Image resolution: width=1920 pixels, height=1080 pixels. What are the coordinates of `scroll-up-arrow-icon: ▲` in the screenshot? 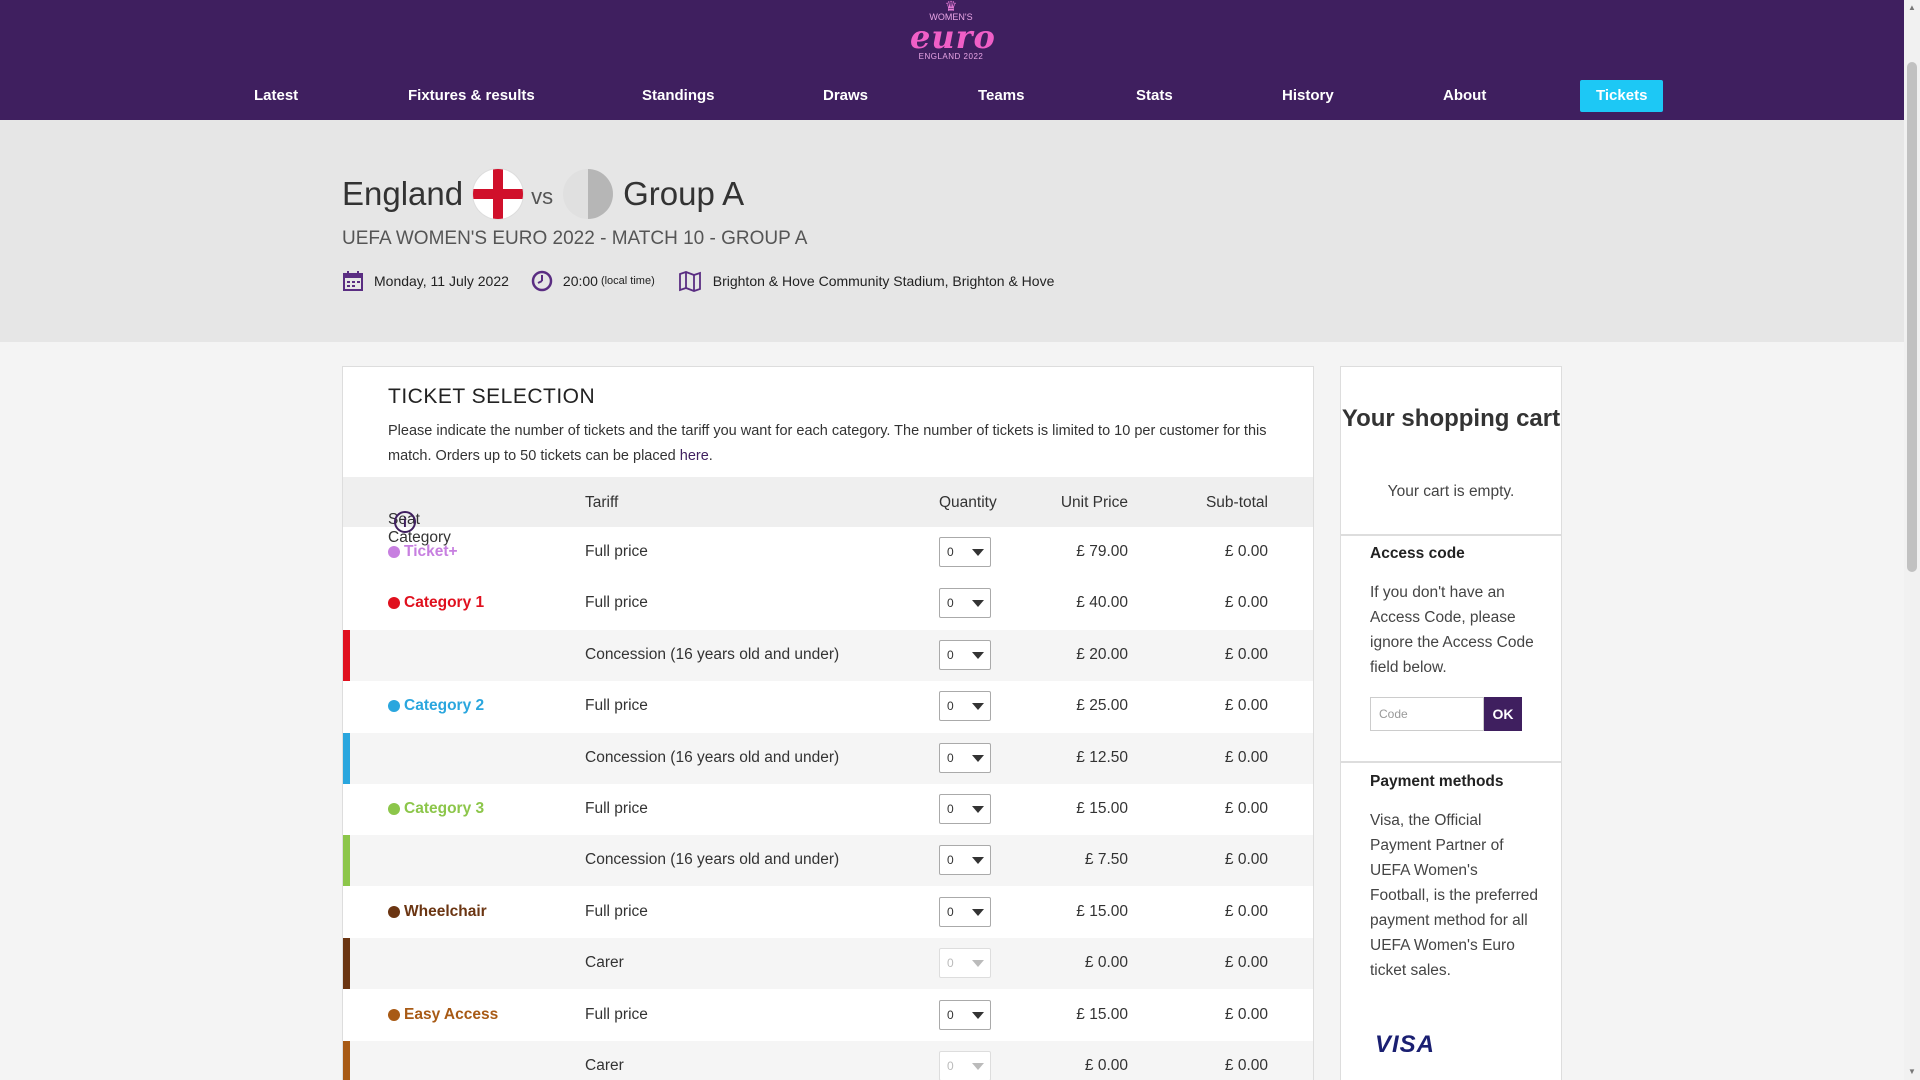 It's located at (1912, 8).